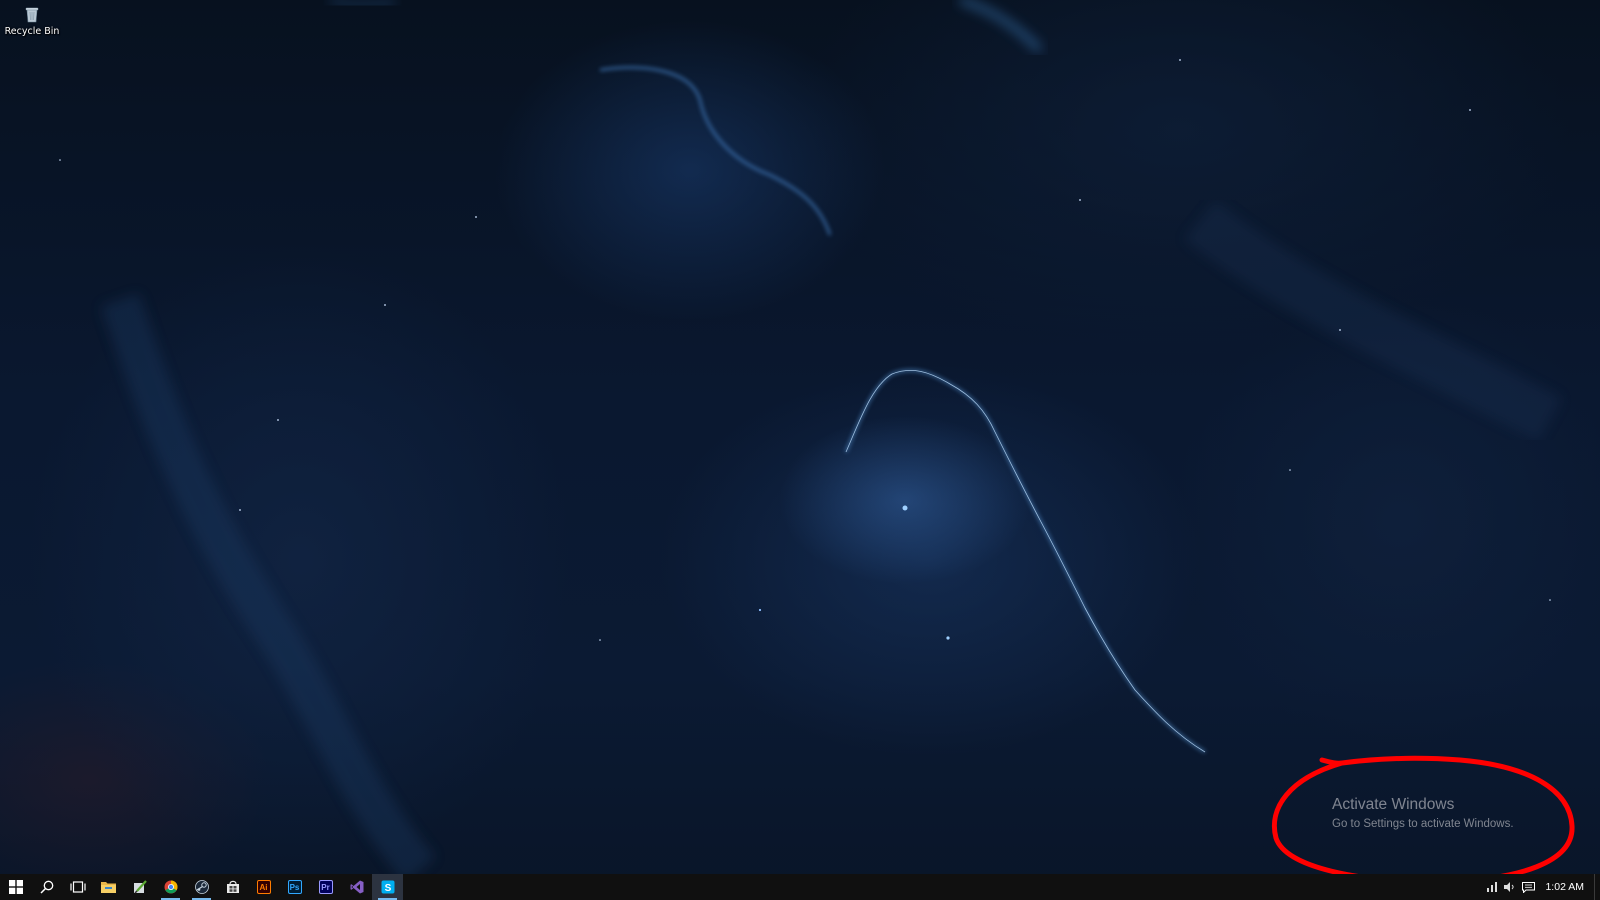 The image size is (1600, 900). What do you see at coordinates (800, 887) in the screenshot?
I see `taskbar: Ai Ps Pr S 1:02 AM` at bounding box center [800, 887].